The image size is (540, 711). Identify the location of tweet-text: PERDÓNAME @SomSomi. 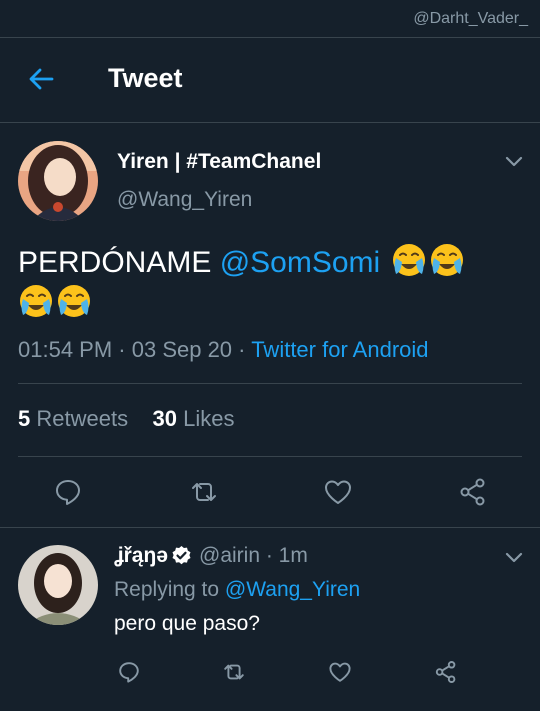
(268, 283).